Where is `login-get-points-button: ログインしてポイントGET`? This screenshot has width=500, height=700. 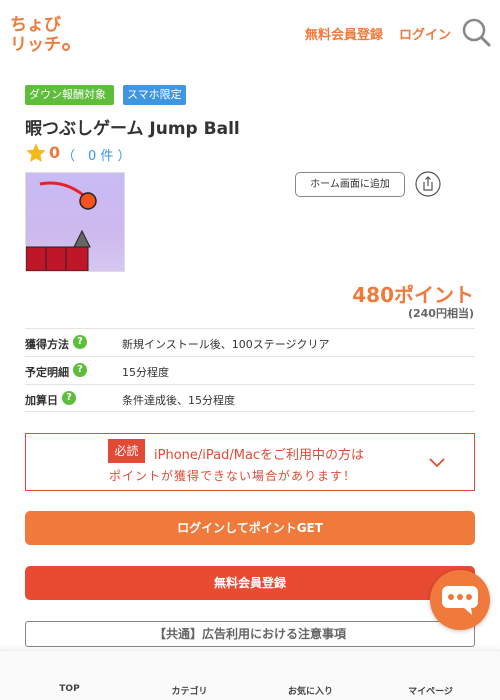 login-get-points-button: ログインしてポイントGET is located at coordinates (250, 528).